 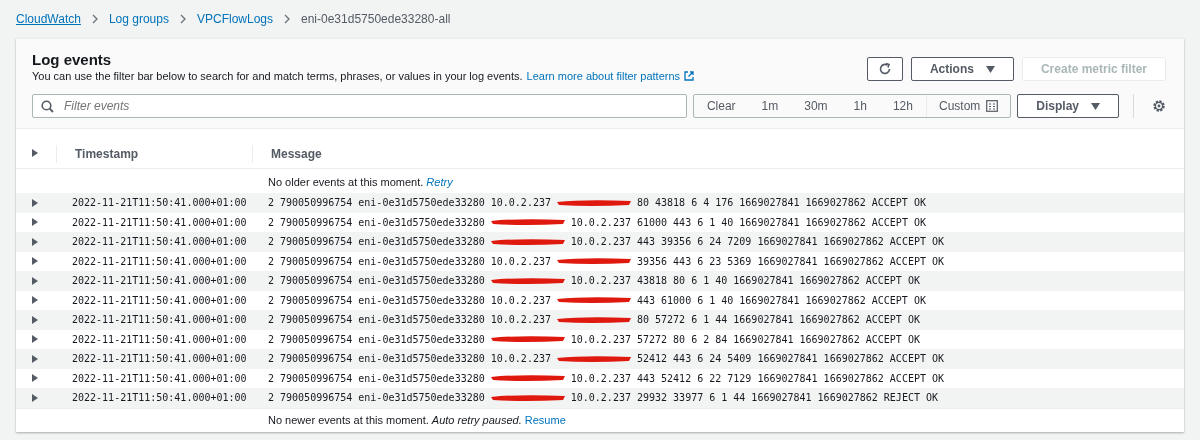 I want to click on older-events-note: No older events at this moment., so click(x=346, y=182).